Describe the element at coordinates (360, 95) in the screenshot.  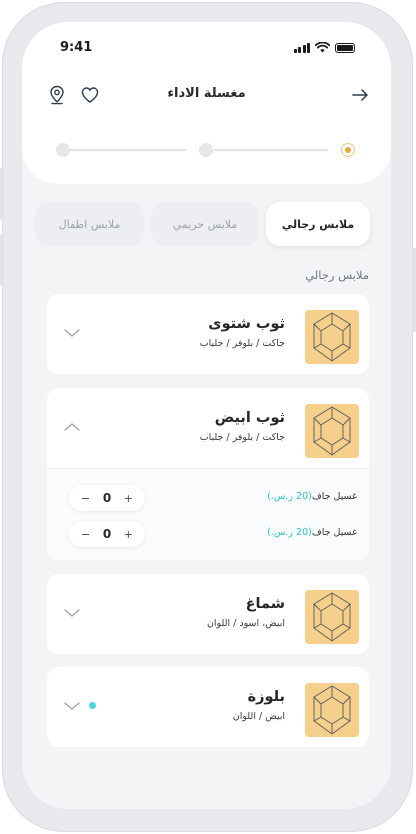
I see `arrow-right-icon` at that location.